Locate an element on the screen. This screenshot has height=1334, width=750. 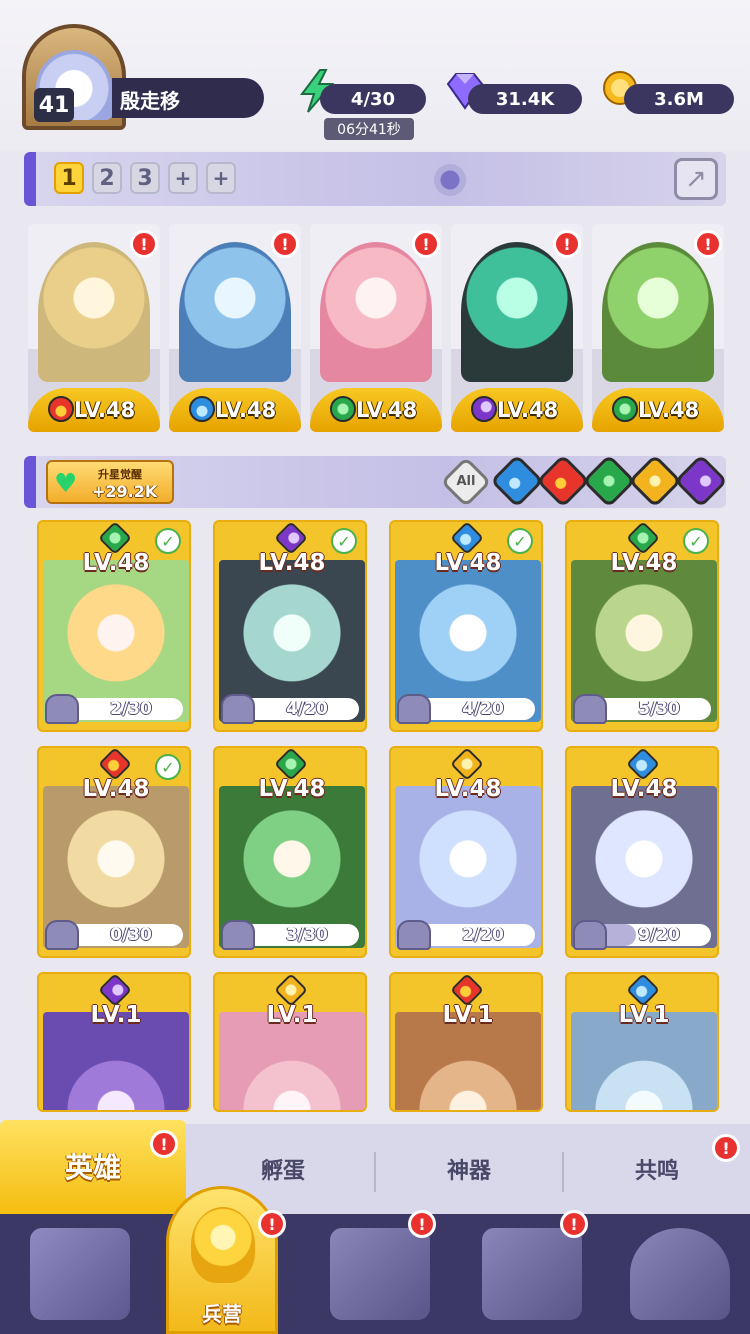
shard-progress-text: 4/20 is located at coordinates (483, 709).